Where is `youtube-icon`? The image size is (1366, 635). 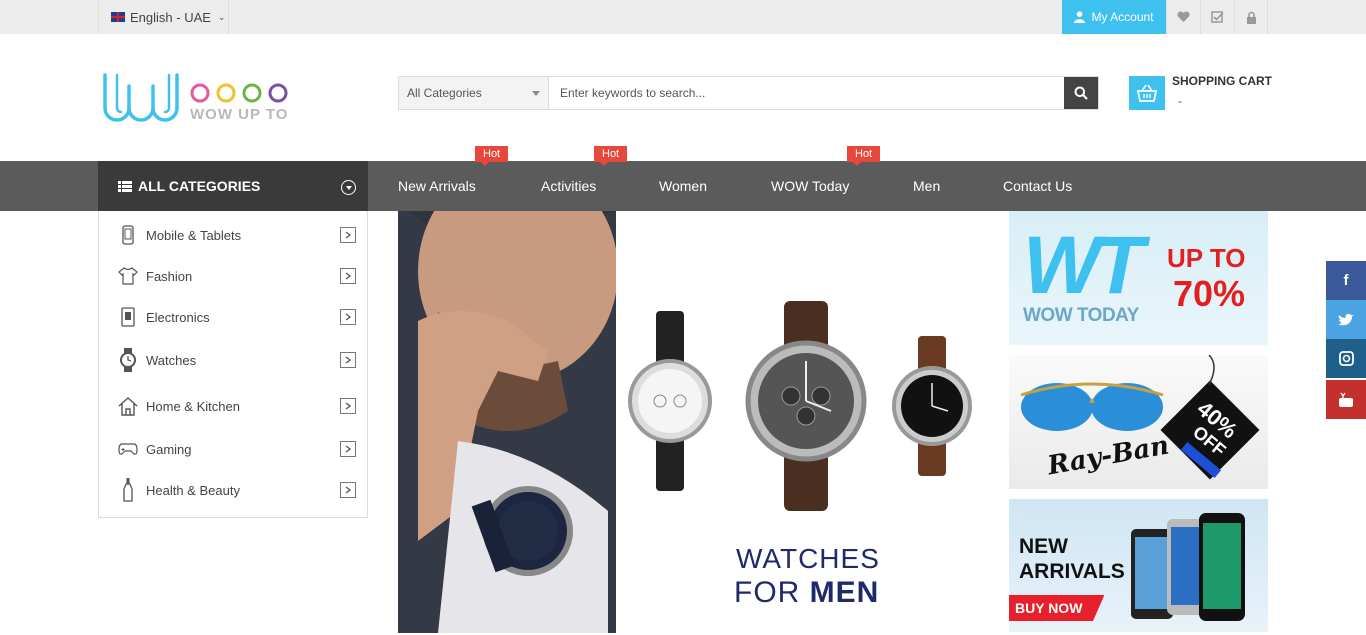
youtube-icon is located at coordinates (1346, 399).